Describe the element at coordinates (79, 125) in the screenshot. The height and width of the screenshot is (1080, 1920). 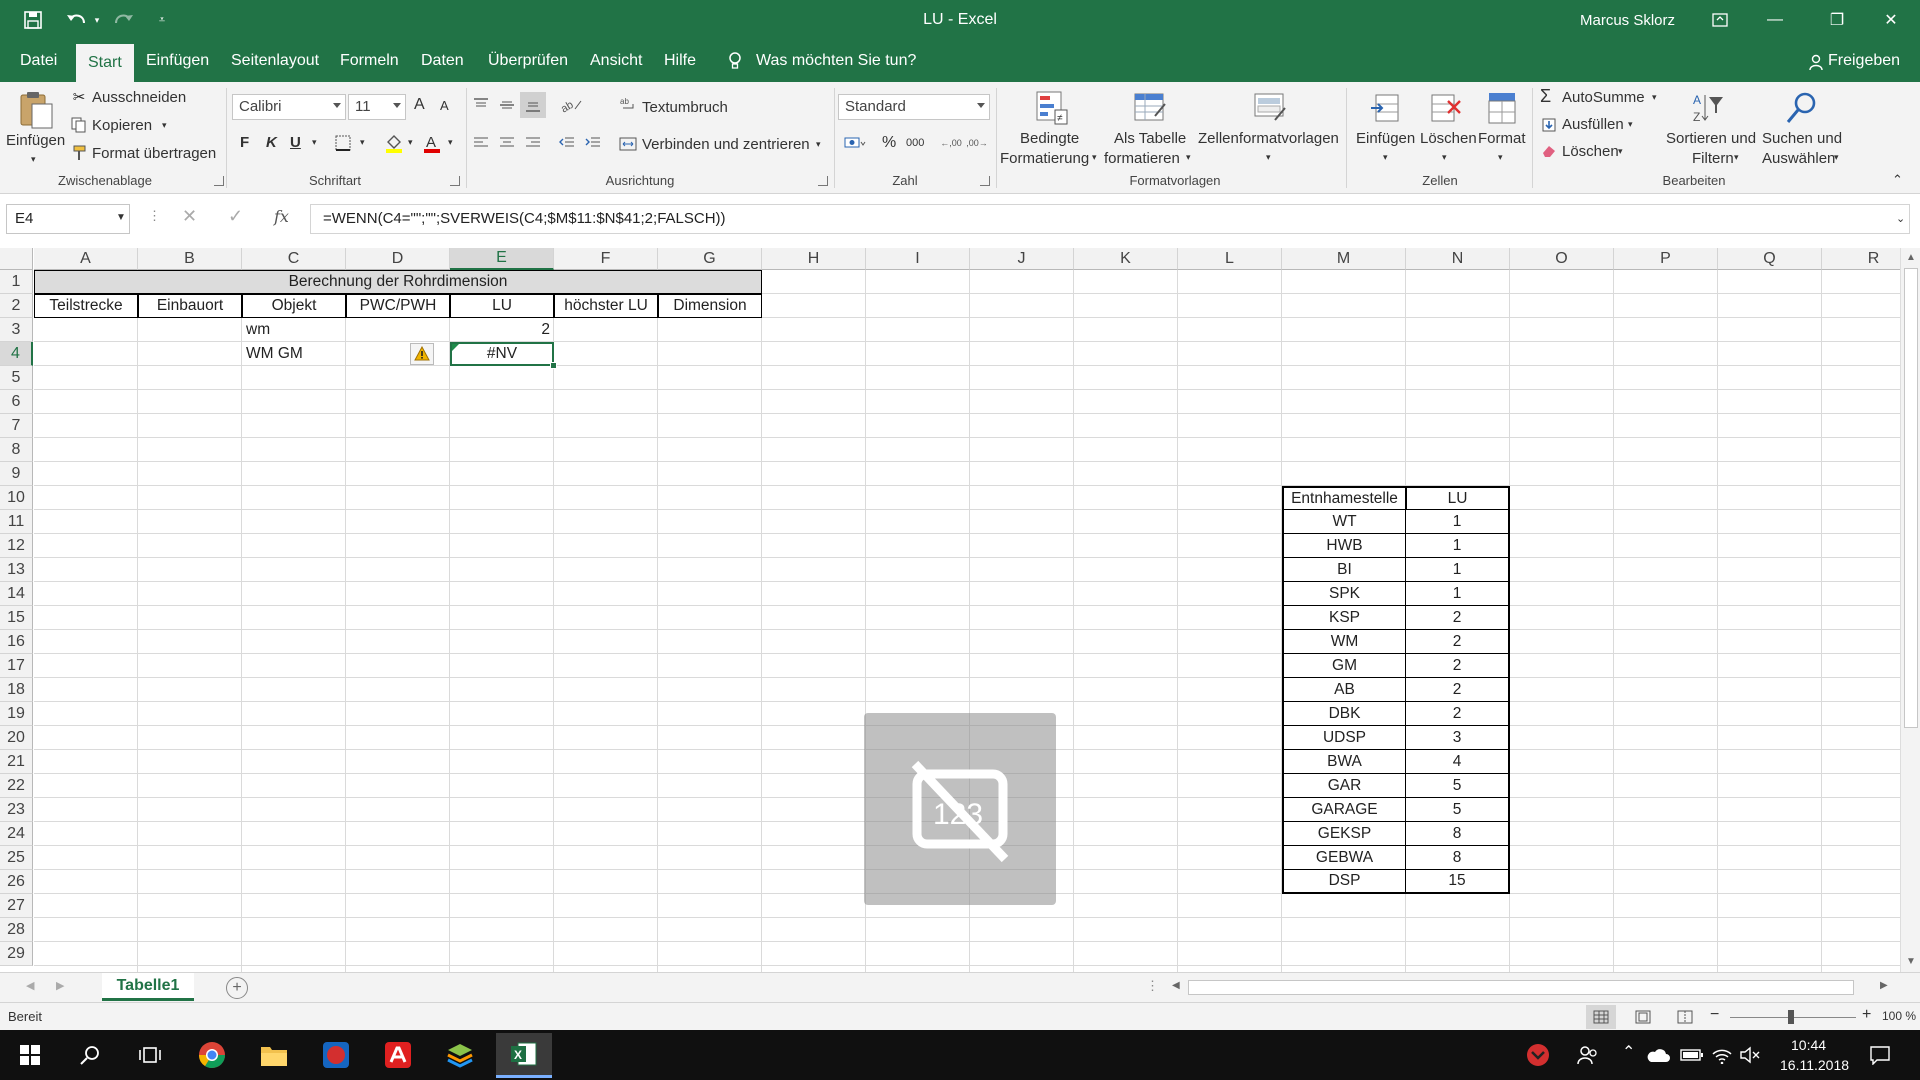
I see `copy-icon` at that location.